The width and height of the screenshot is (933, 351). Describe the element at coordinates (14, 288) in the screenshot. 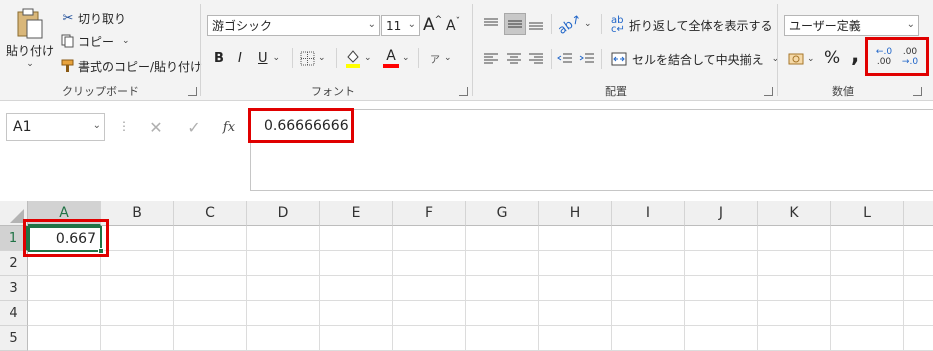

I see `row-header-3: 3` at that location.